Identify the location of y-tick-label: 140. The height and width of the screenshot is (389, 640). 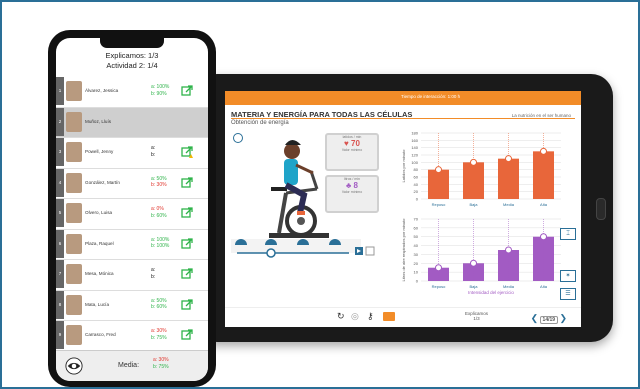
(414, 147).